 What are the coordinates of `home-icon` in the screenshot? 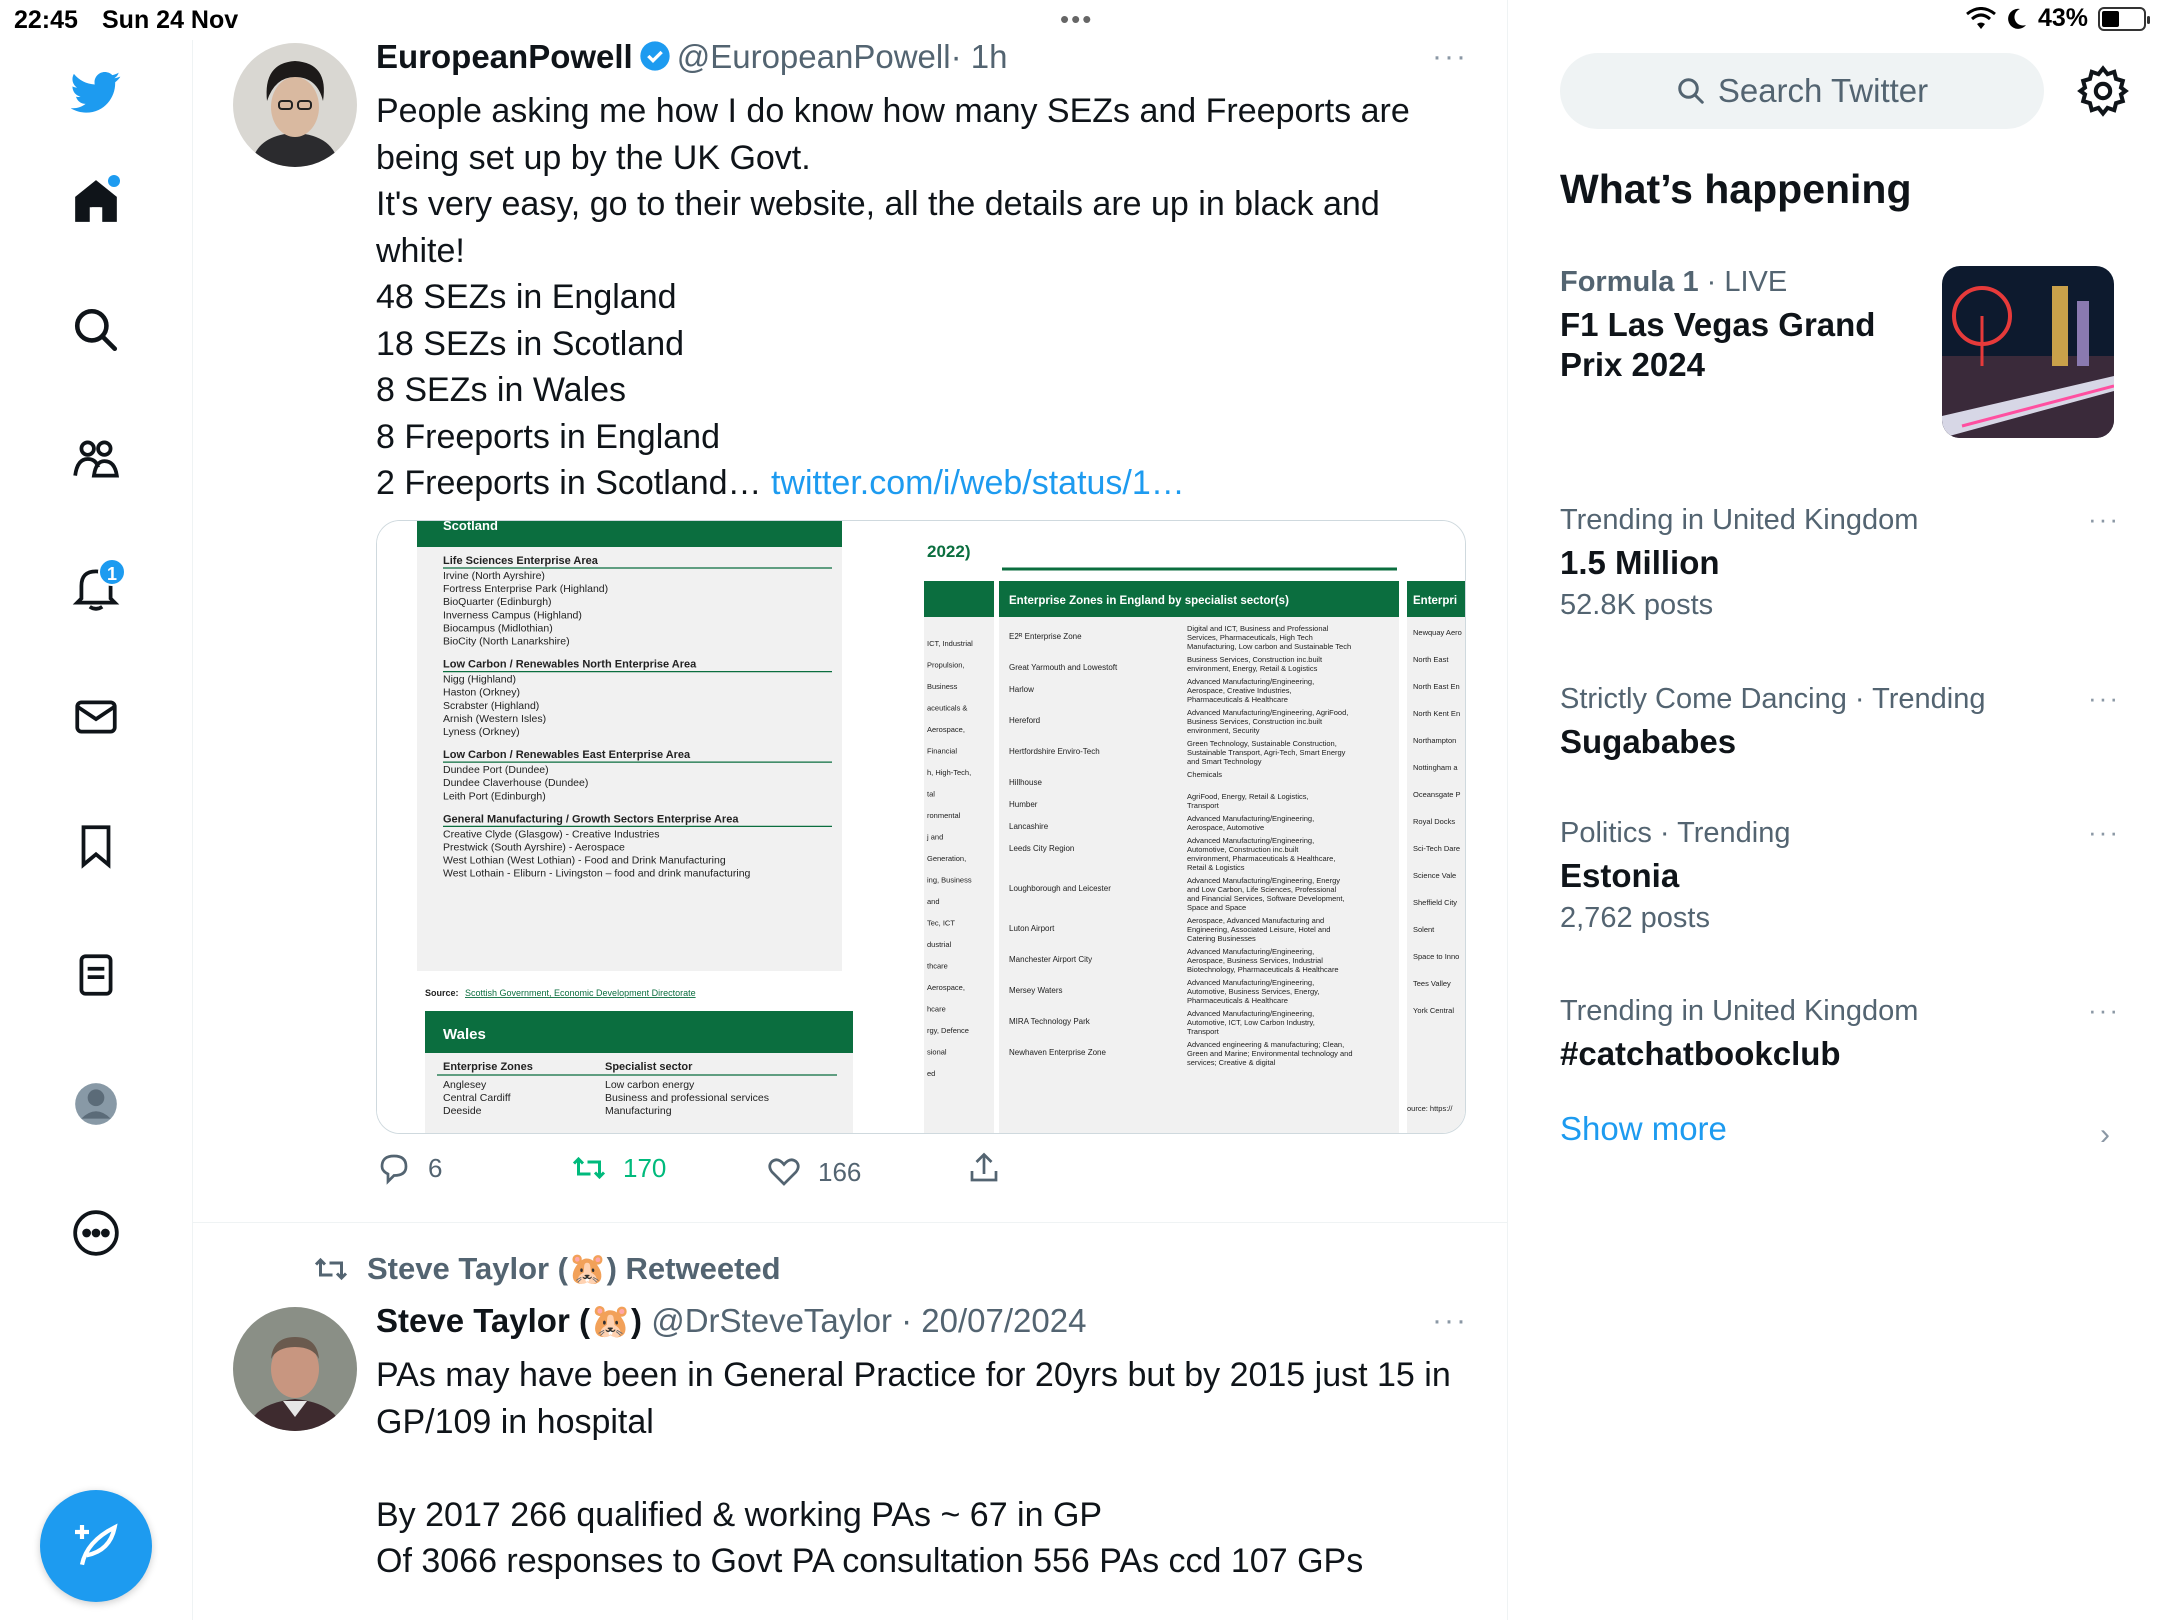 It's located at (96, 201).